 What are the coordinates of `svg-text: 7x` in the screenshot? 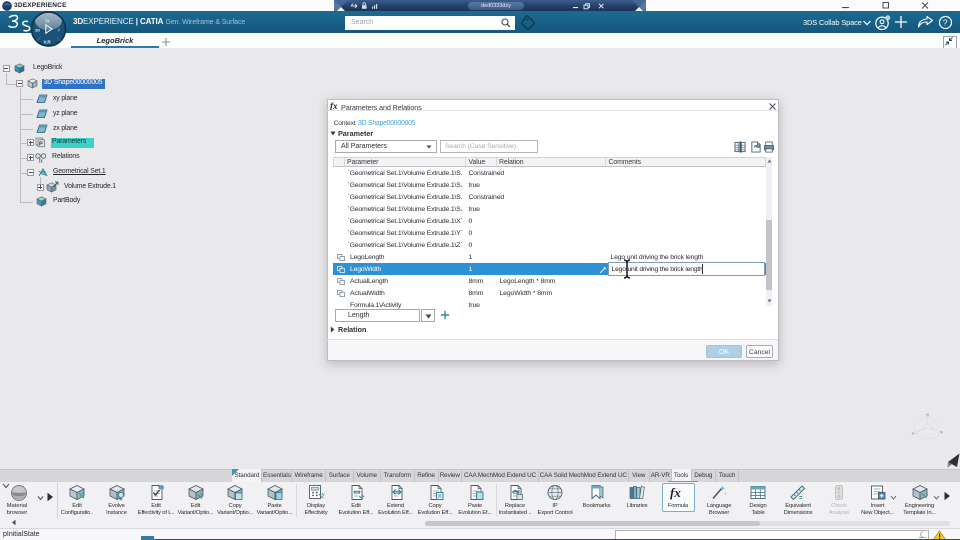 It's located at (48, 21).